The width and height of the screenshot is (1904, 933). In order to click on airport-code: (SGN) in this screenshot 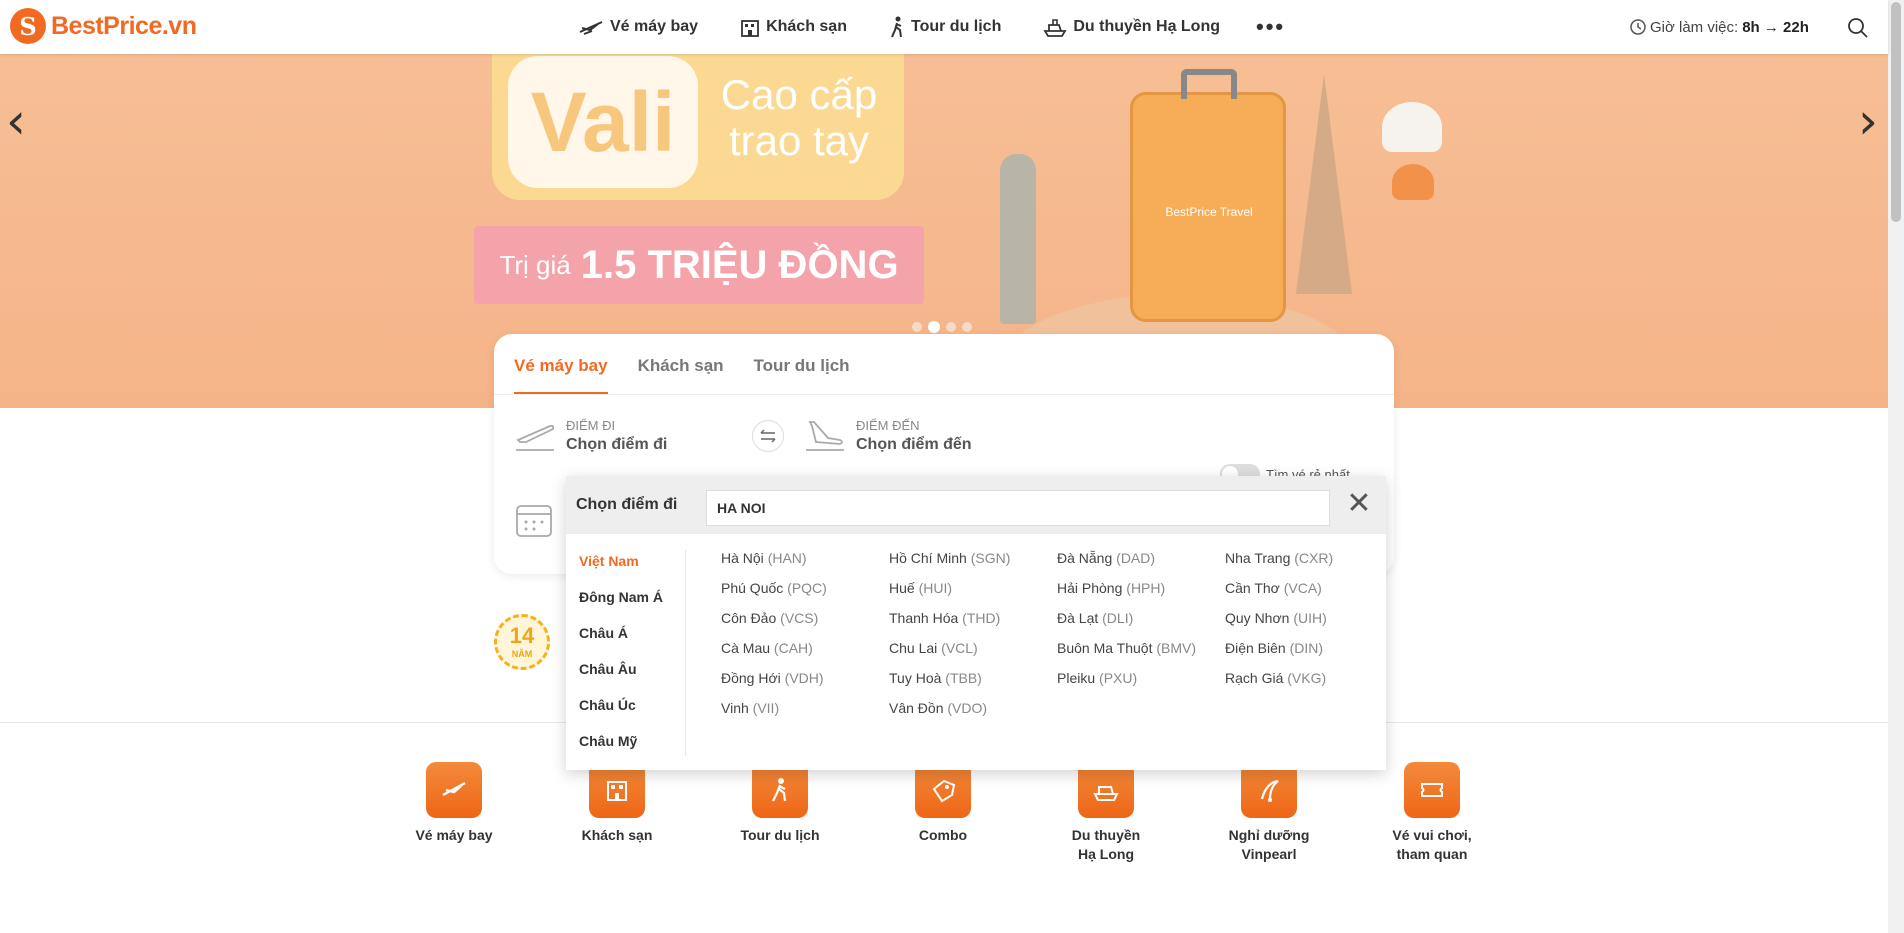, I will do `click(990, 558)`.